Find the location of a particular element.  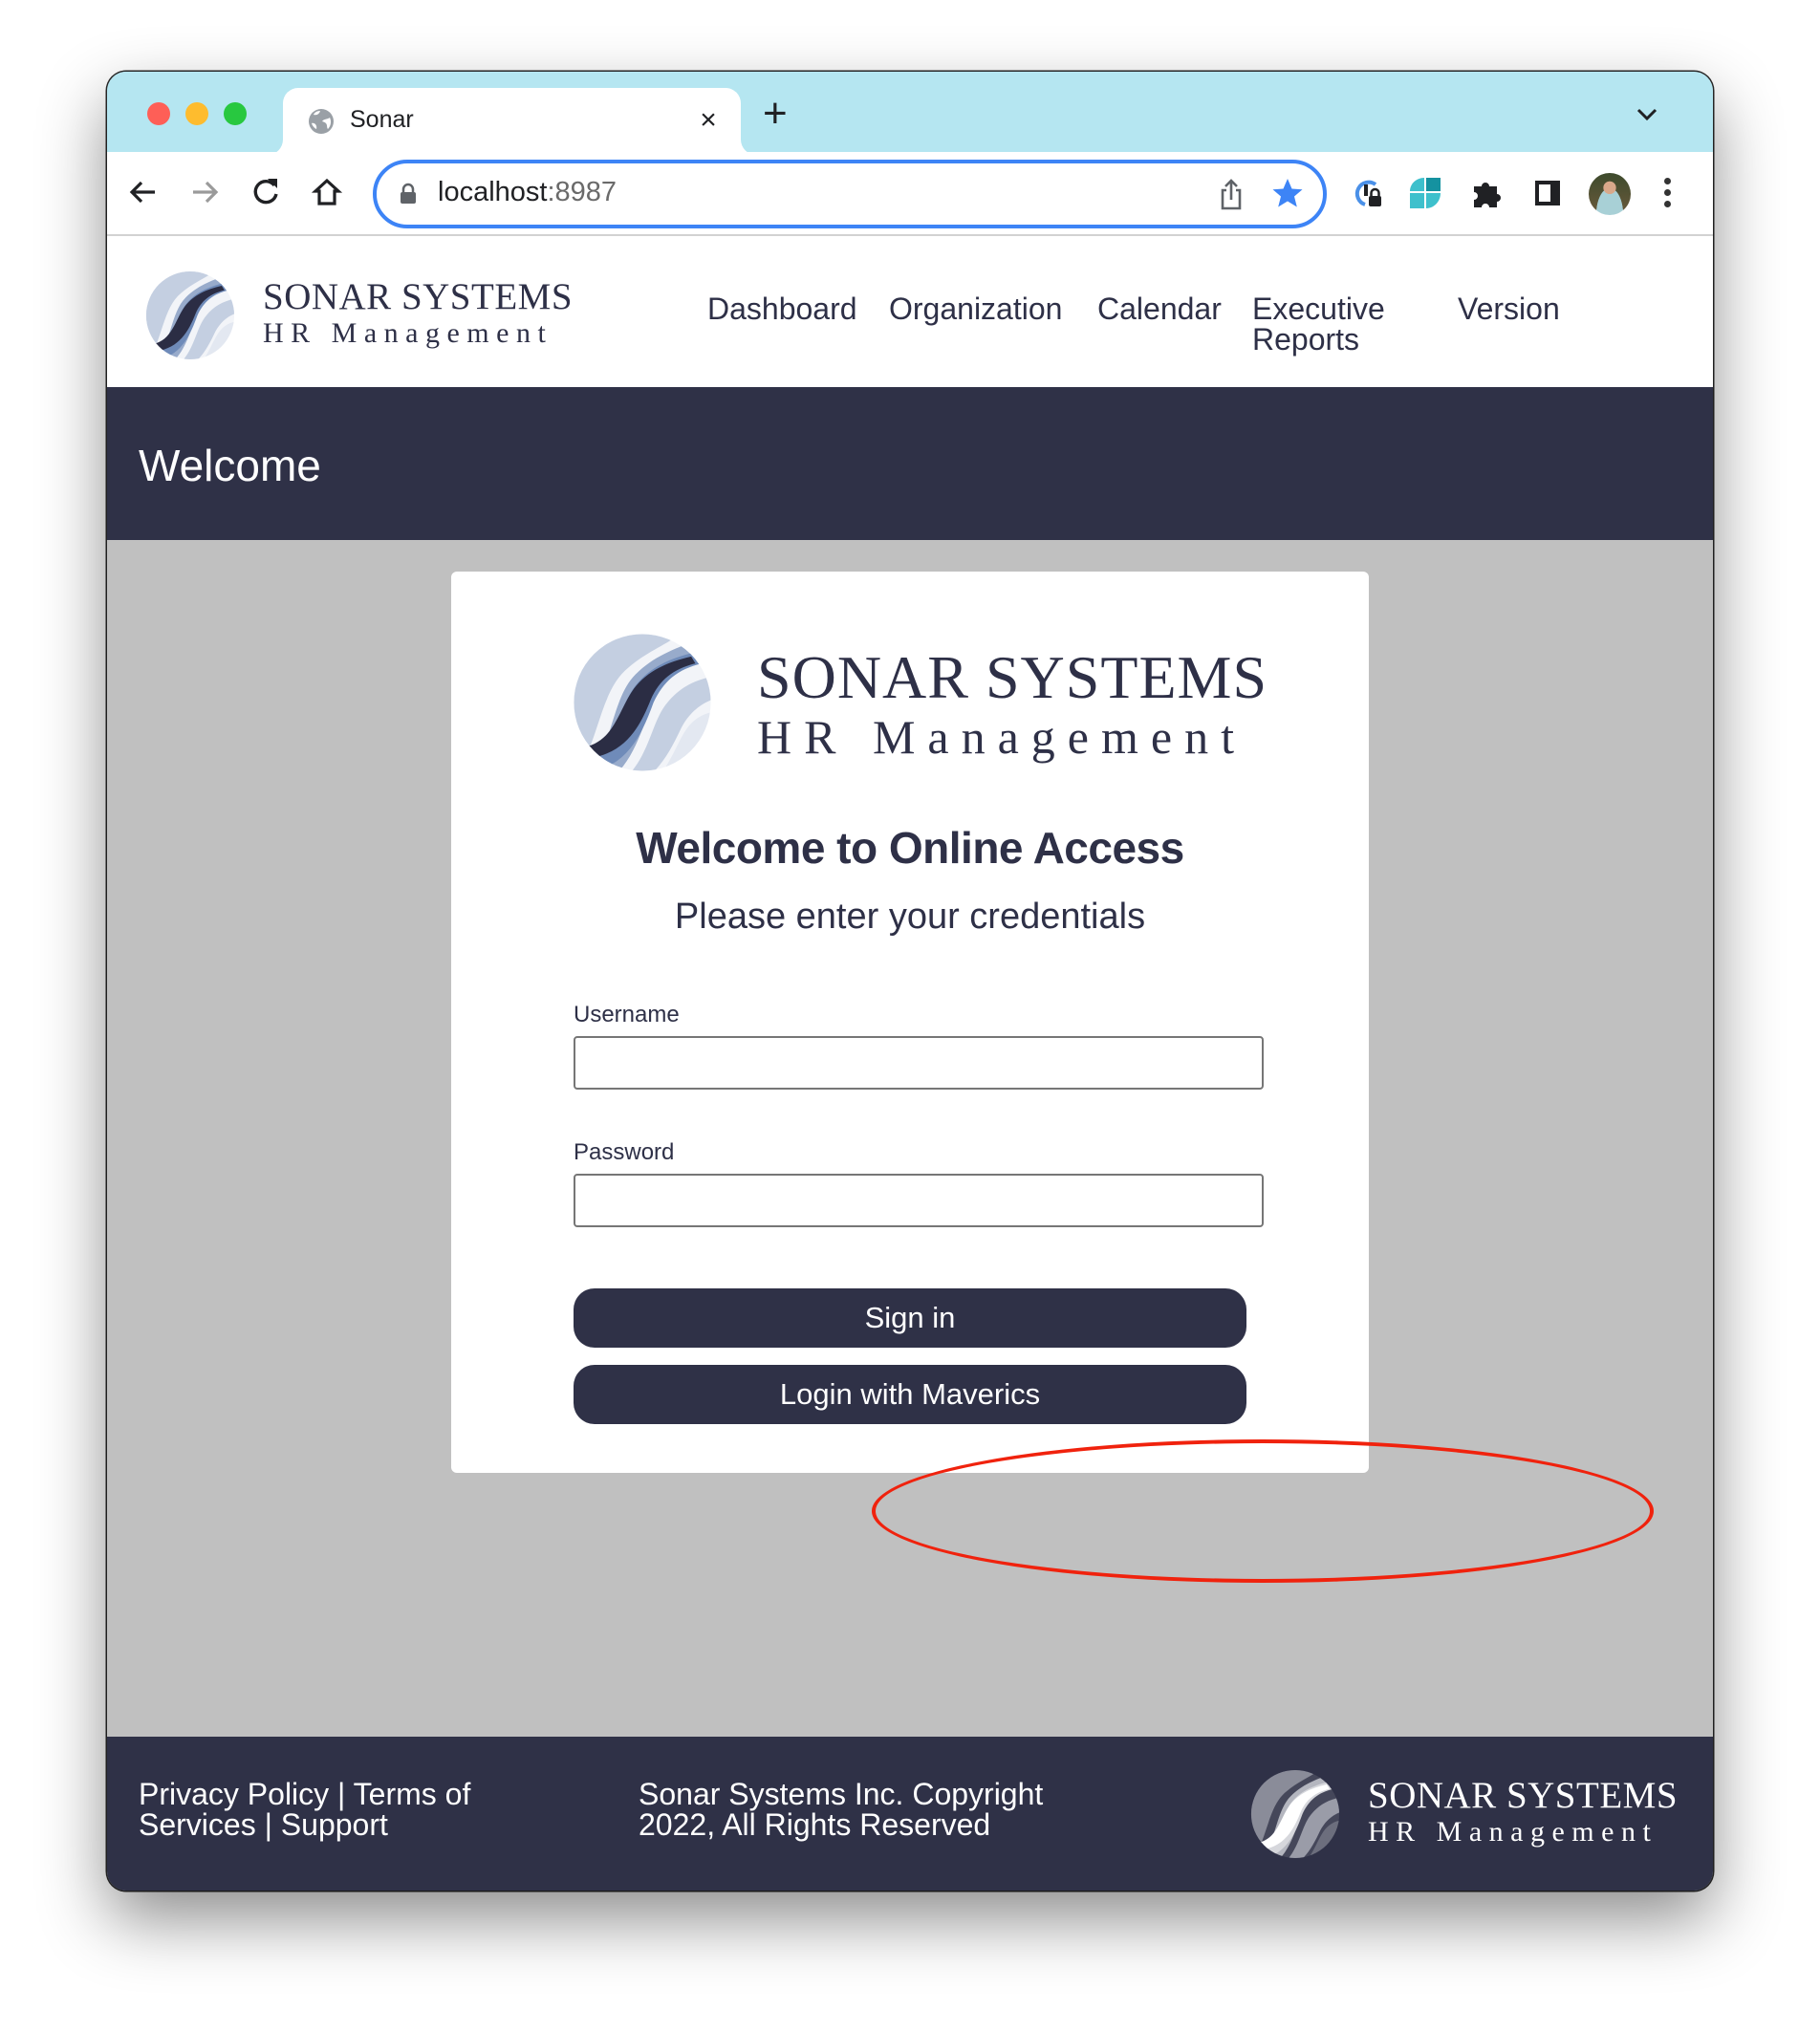

sign-in-button: Sign in is located at coordinates (910, 1318).